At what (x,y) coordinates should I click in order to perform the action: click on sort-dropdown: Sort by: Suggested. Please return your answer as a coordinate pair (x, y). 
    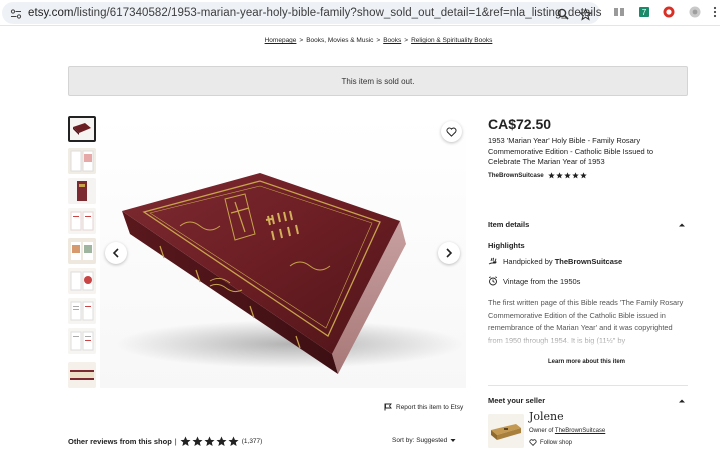
    Looking at the image, I should click on (424, 440).